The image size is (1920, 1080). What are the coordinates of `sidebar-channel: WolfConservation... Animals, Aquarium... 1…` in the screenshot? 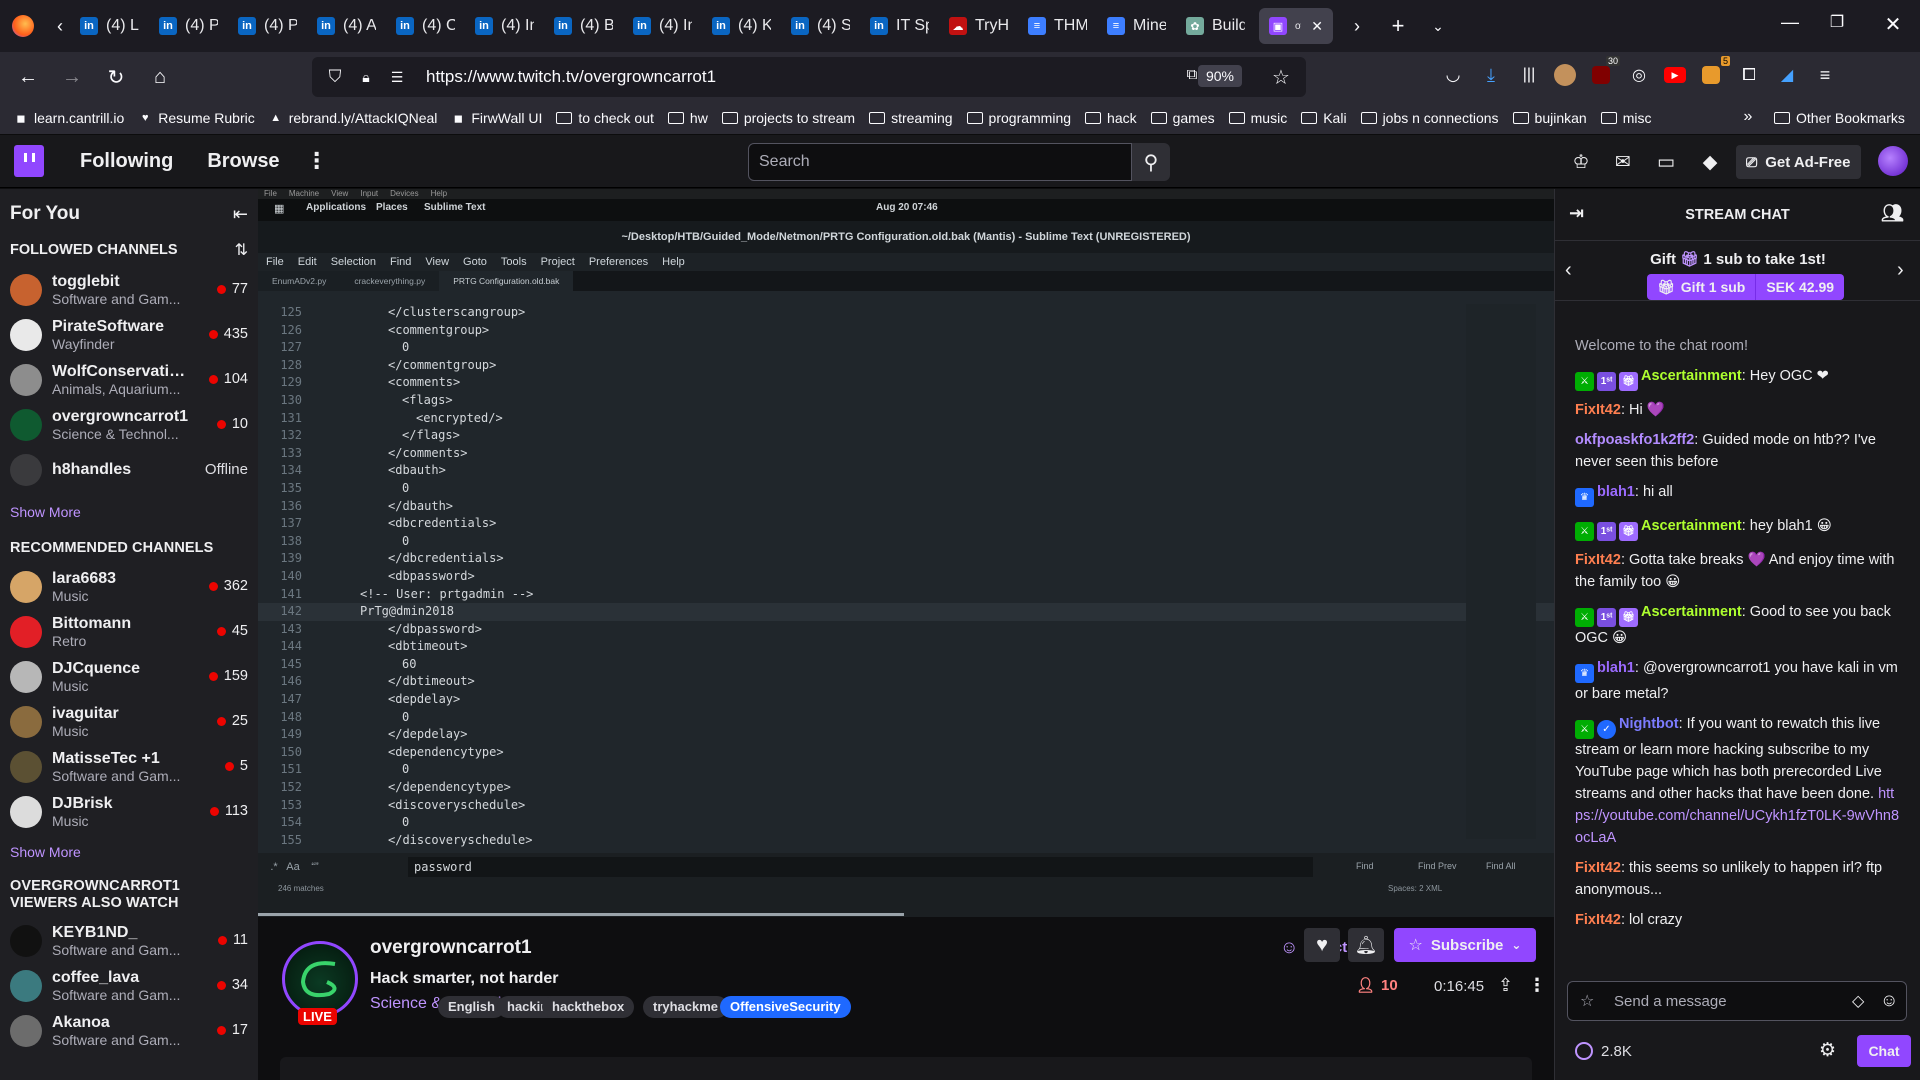 It's located at (129, 379).